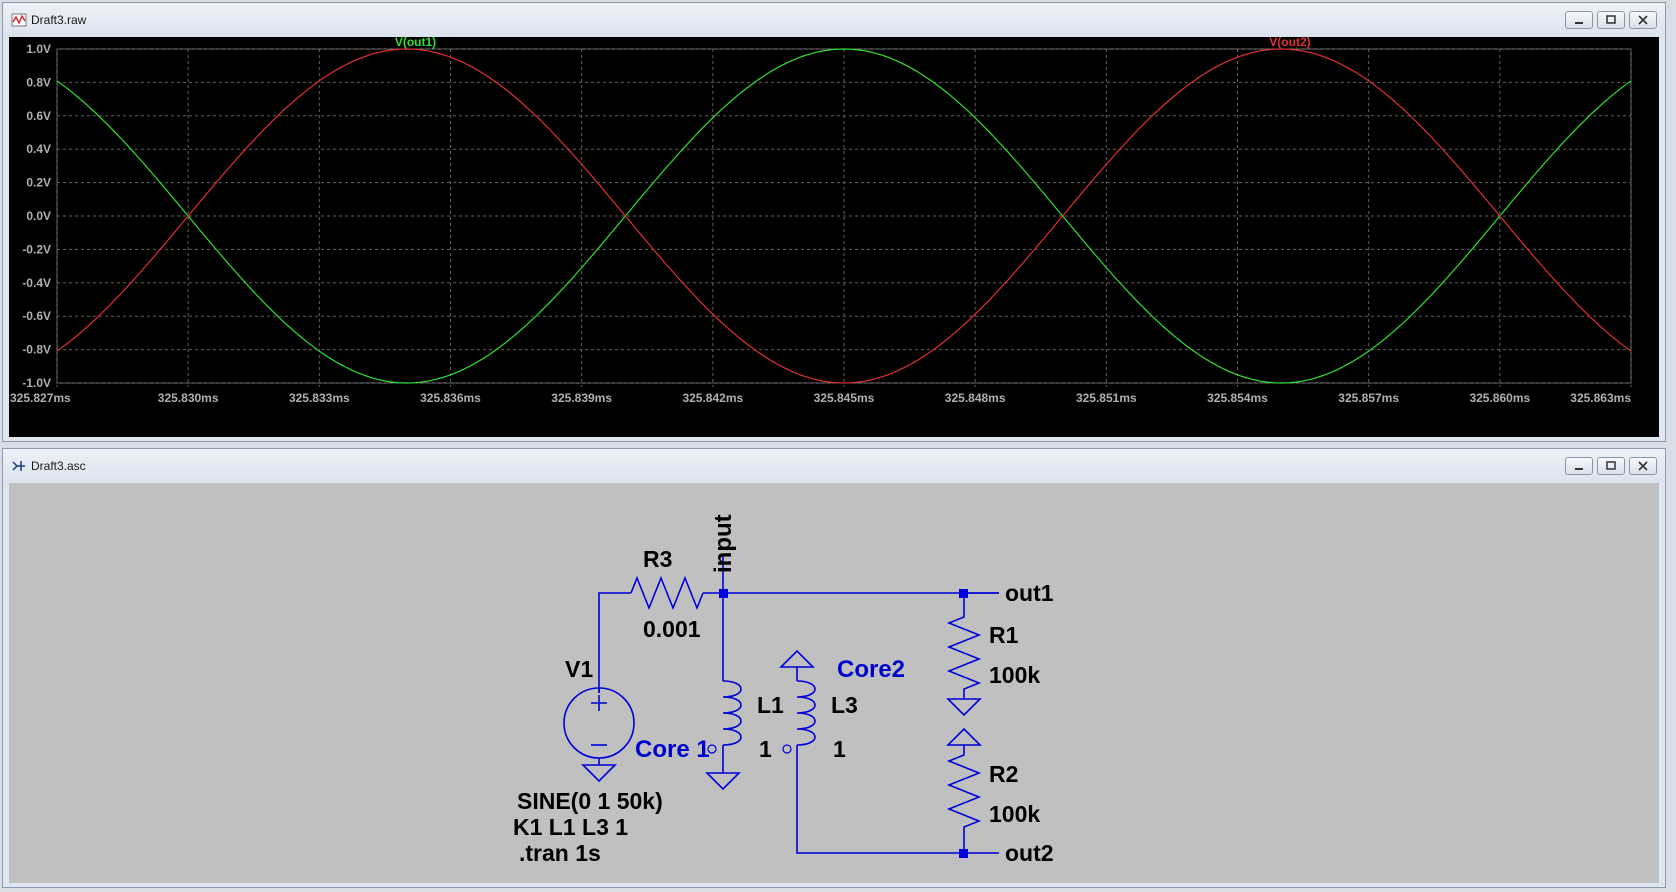 The width and height of the screenshot is (1676, 892). I want to click on resistor-r1-symbol, so click(964, 646).